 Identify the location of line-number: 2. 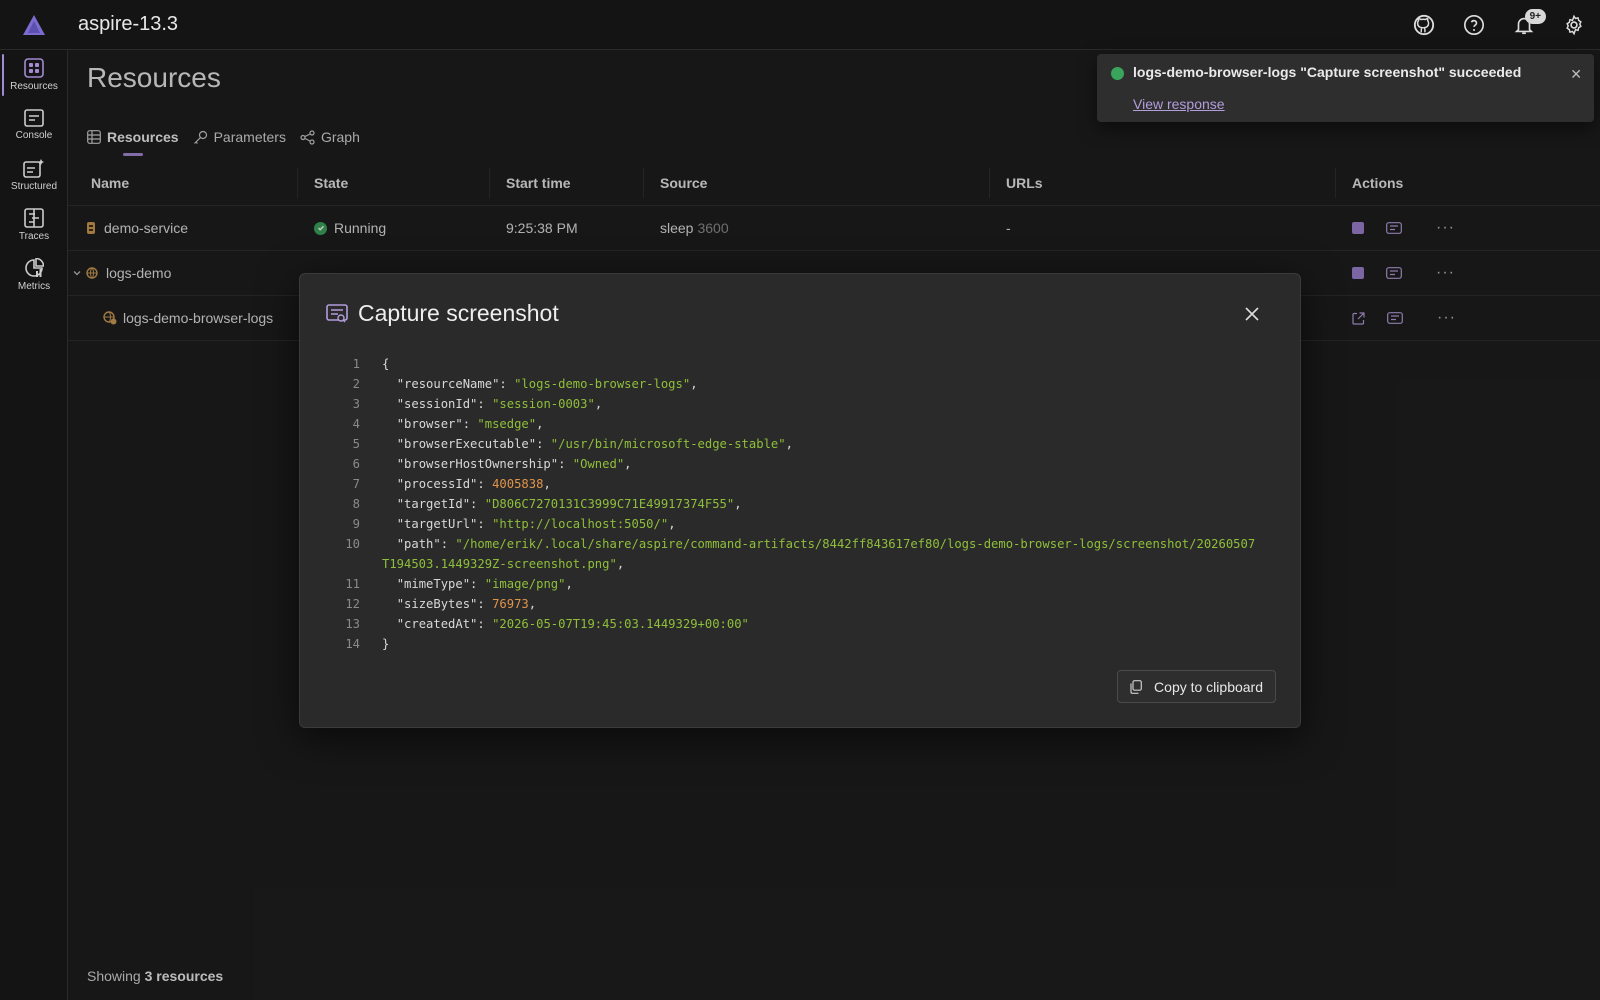
(356, 384).